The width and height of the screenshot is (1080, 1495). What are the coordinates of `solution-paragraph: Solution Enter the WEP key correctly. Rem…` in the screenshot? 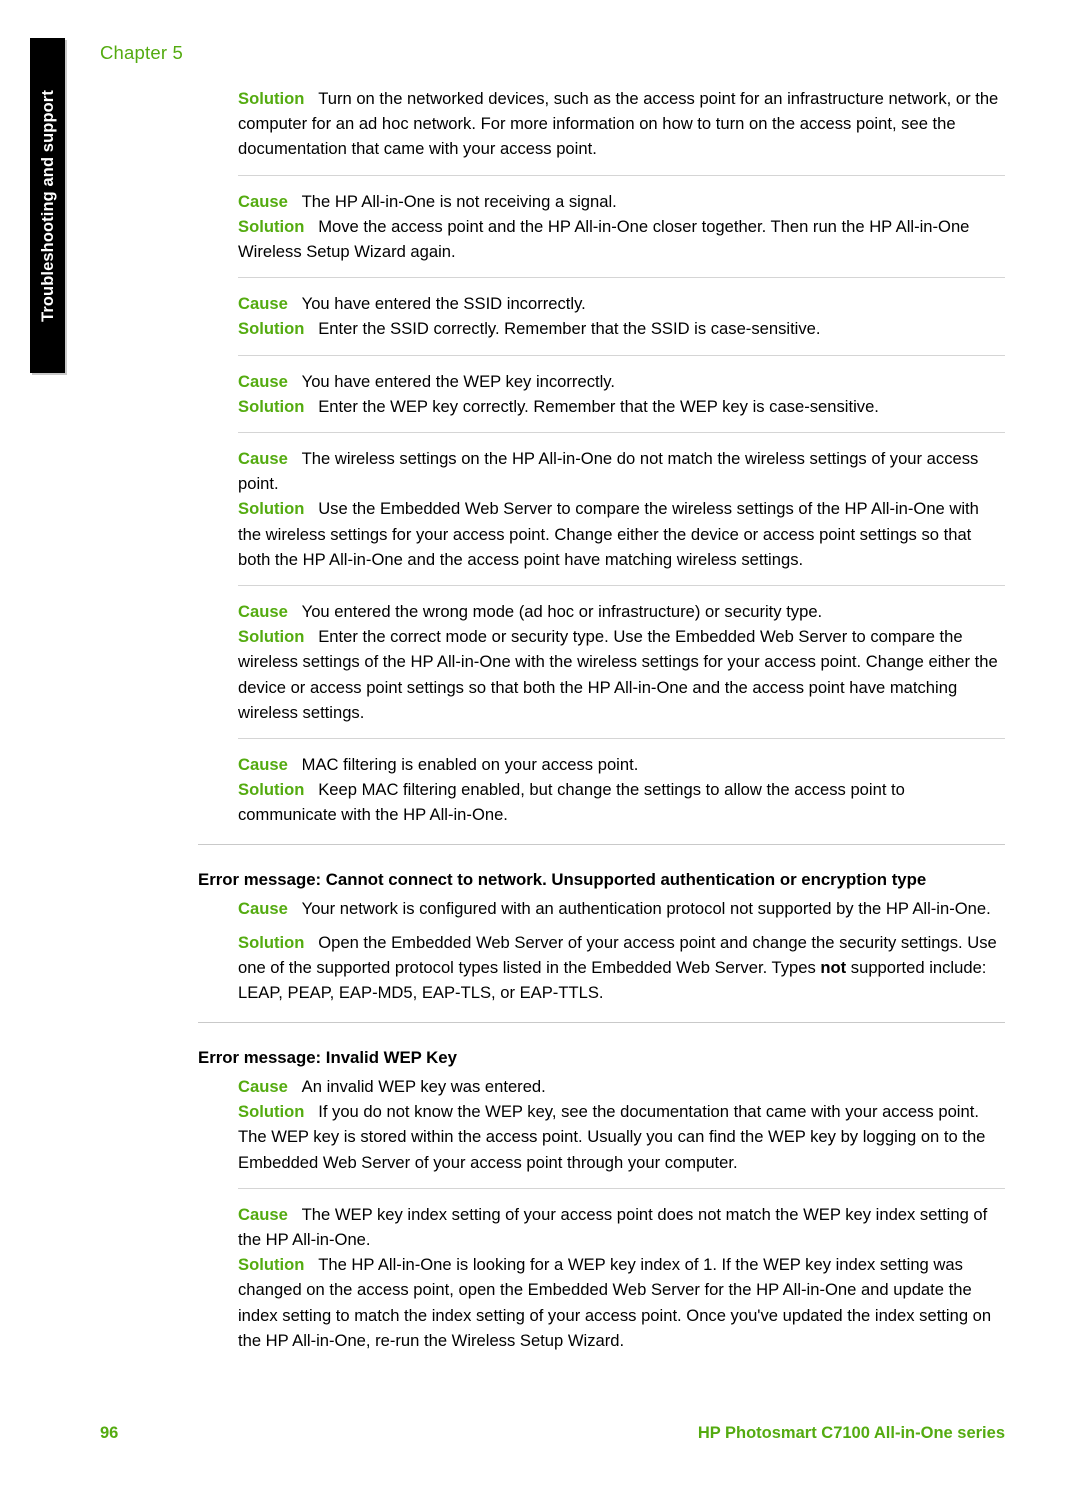 It's located at (621, 406).